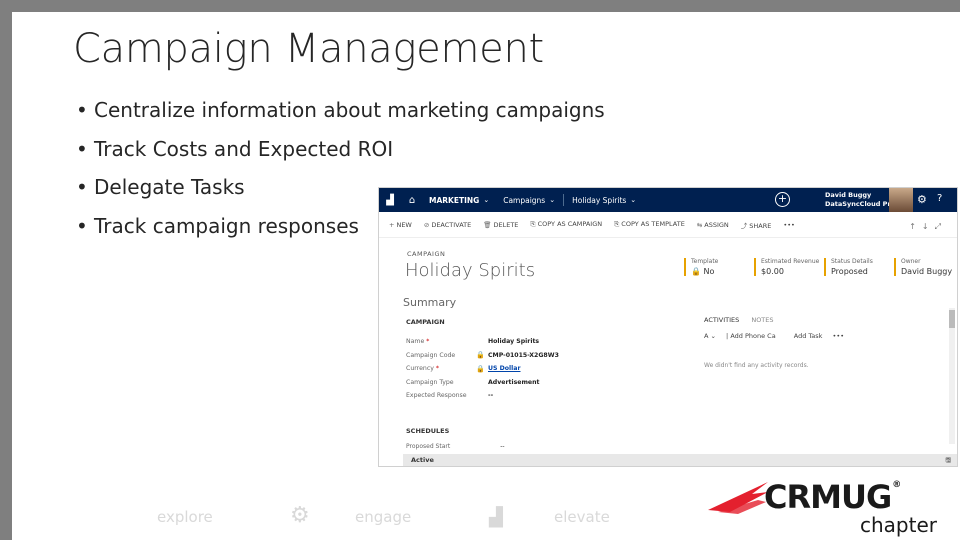 This screenshot has height=540, width=960. What do you see at coordinates (500, 225) in the screenshot?
I see `delete-button: 🗑 DELETE` at bounding box center [500, 225].